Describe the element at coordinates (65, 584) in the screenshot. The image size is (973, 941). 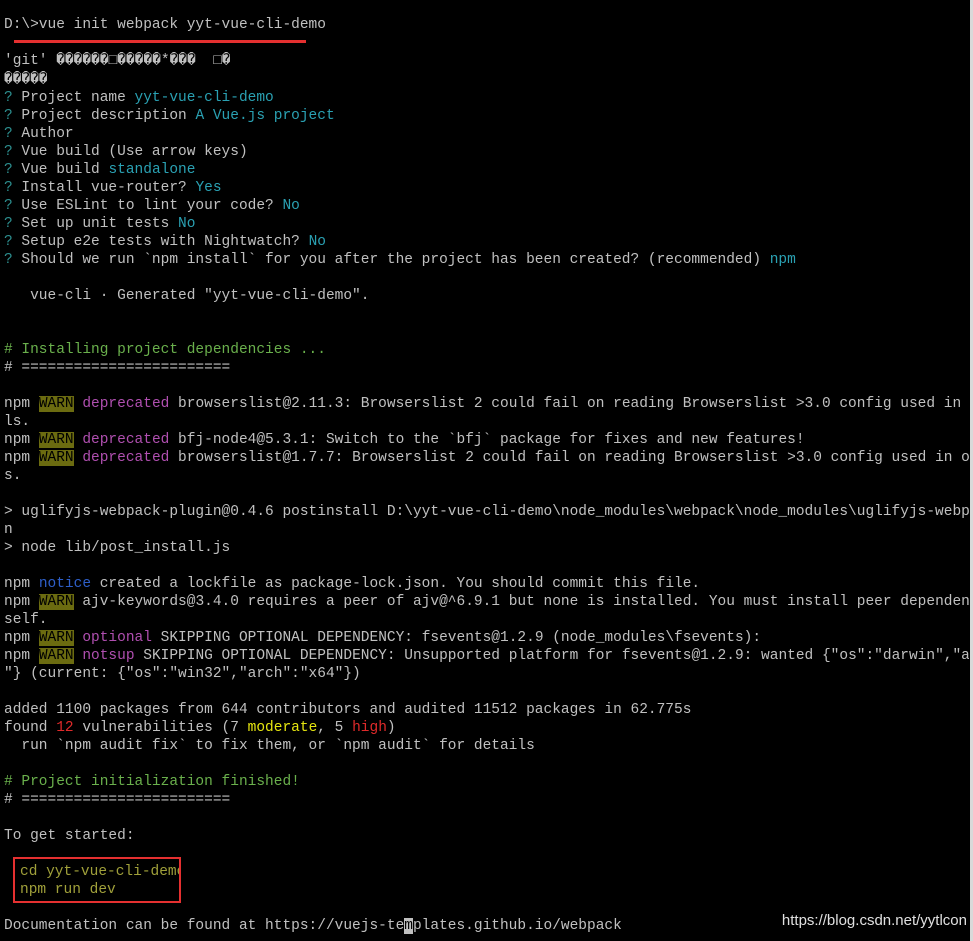
I see `notice-badge: notice` at that location.